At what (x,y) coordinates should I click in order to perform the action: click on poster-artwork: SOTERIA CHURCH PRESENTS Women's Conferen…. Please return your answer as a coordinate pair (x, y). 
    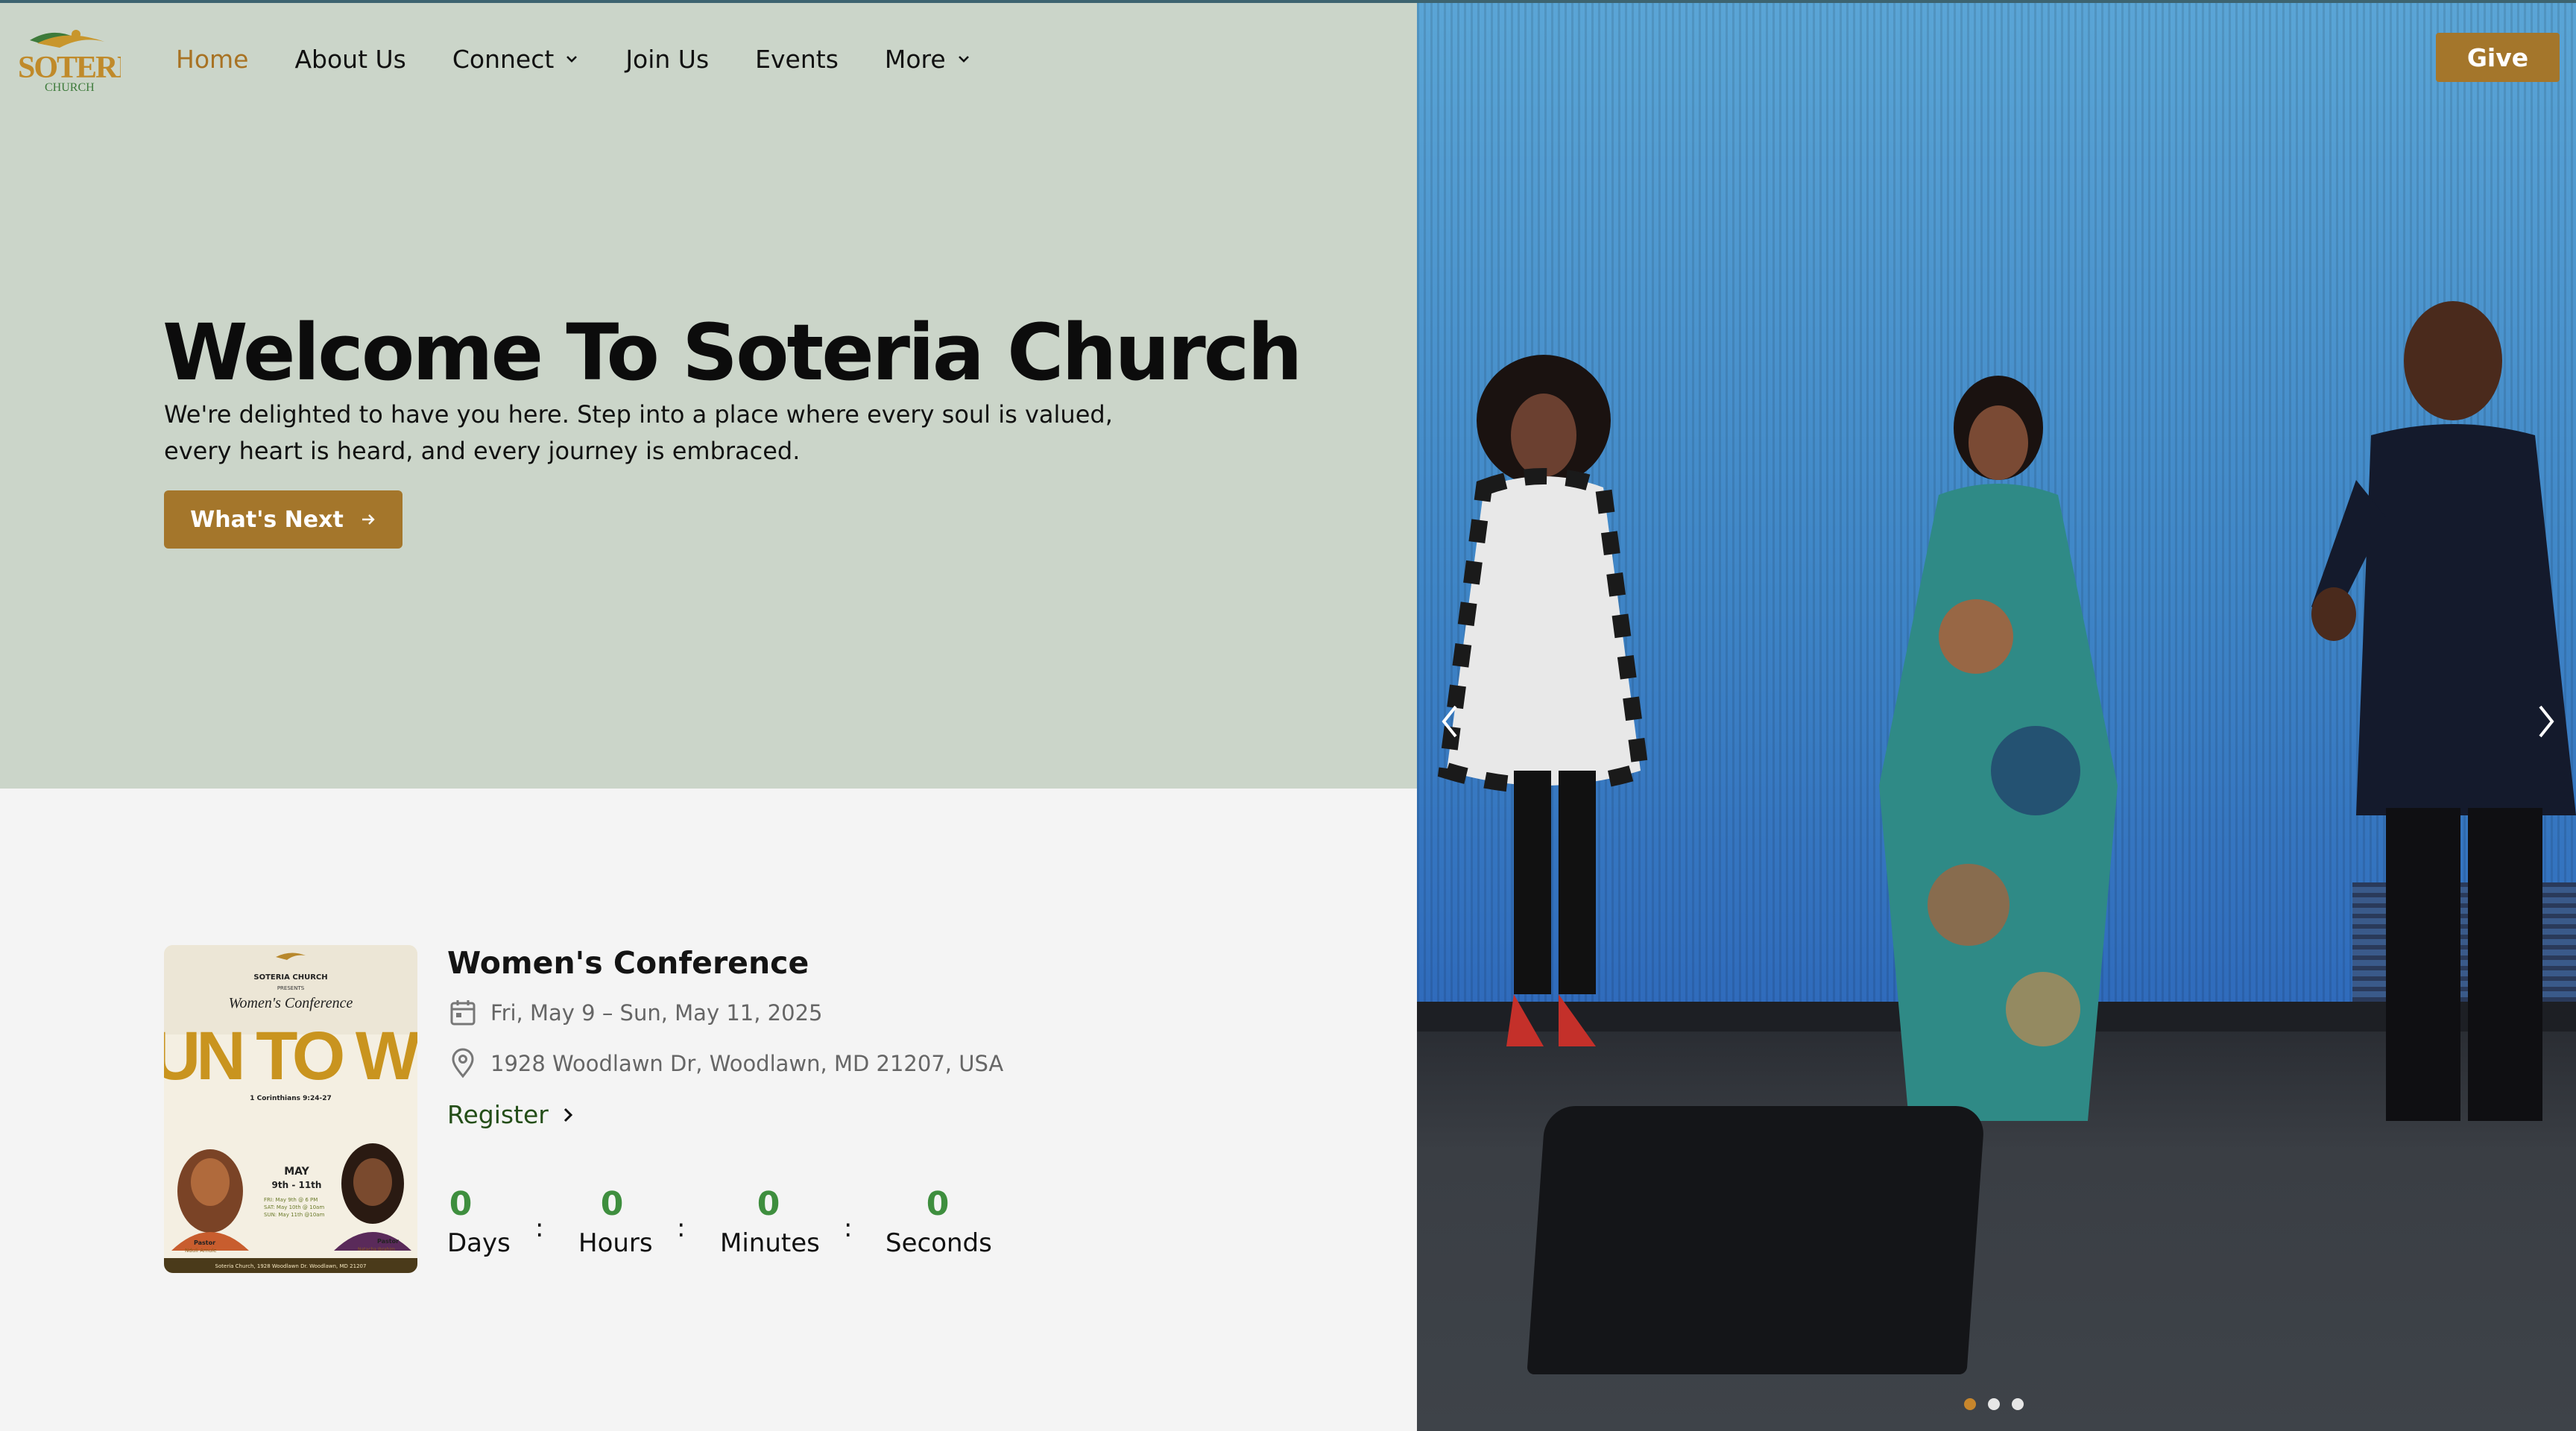
    Looking at the image, I should click on (290, 1109).